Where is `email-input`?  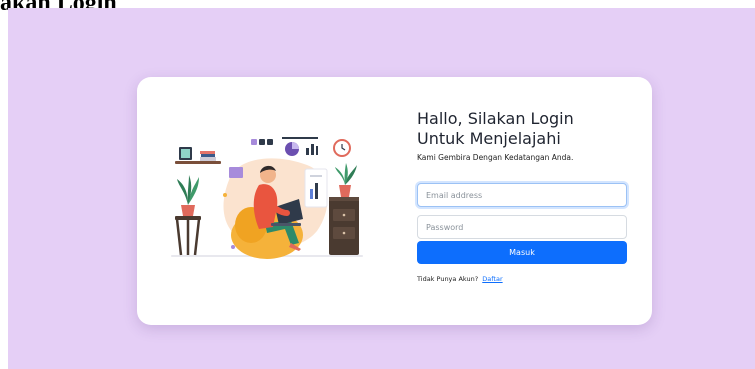
email-input is located at coordinates (522, 195).